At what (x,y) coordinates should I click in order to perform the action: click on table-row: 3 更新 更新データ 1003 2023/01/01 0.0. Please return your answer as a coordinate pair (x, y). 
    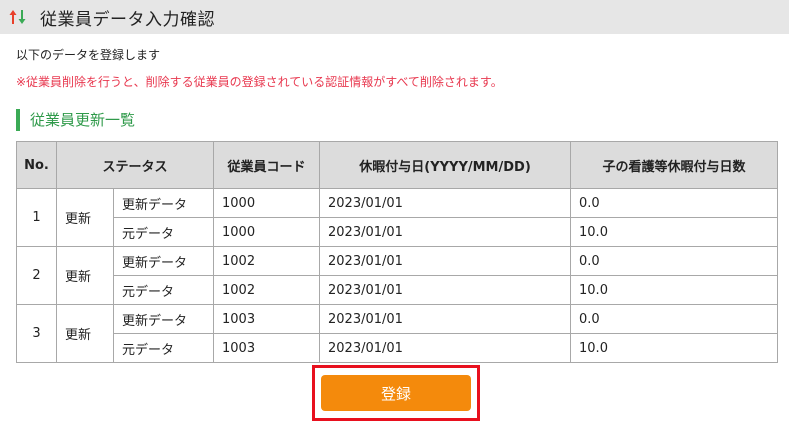
    Looking at the image, I should click on (397, 333).